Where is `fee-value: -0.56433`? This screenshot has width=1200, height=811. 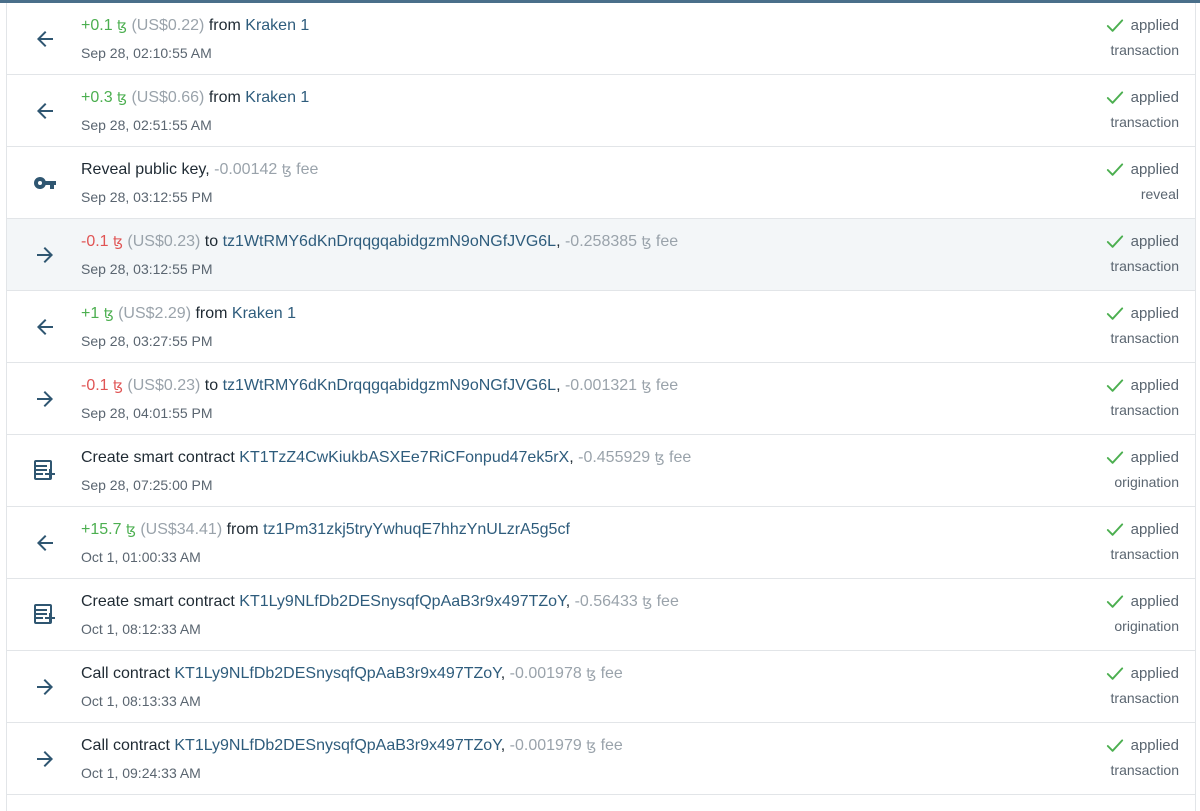 fee-value: -0.56433 is located at coordinates (606, 601).